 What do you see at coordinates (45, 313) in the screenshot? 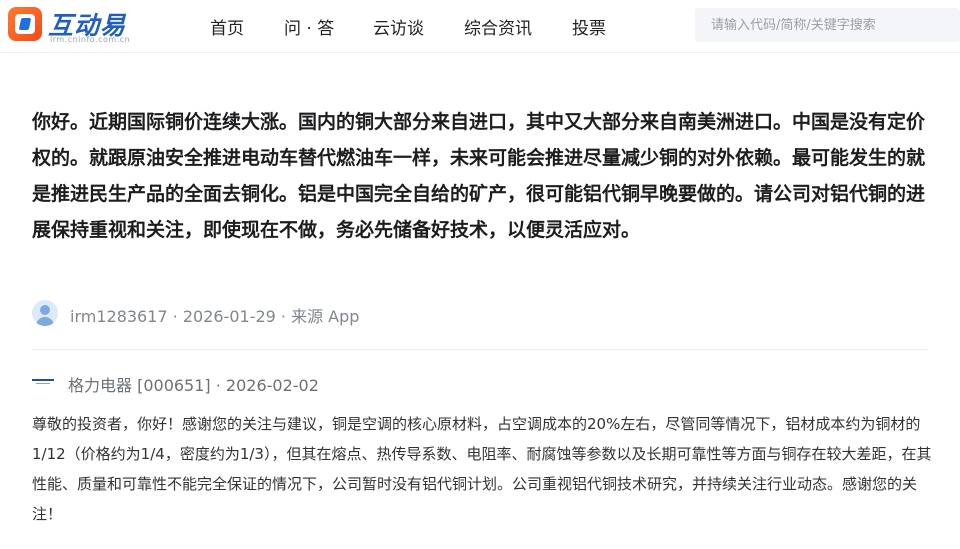
I see `user-avatar-icon` at bounding box center [45, 313].